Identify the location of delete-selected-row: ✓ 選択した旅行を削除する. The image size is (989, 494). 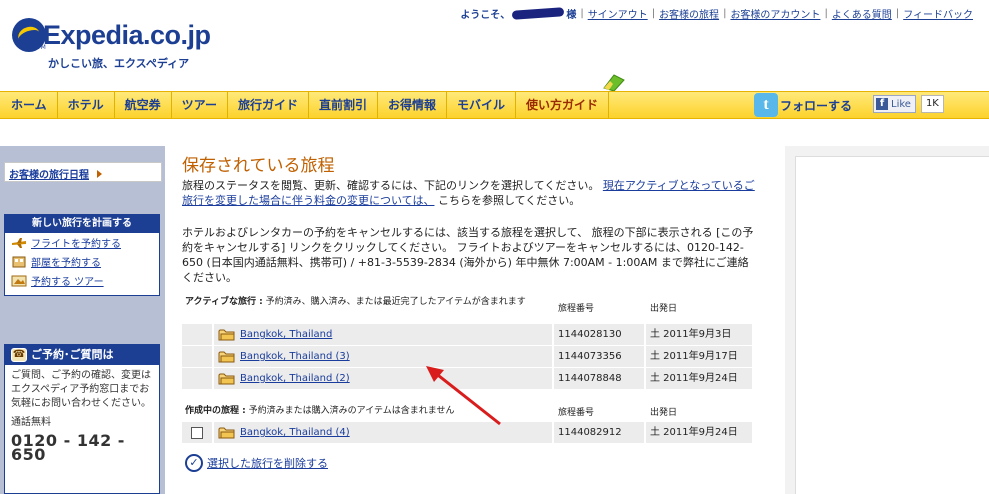
(256, 463).